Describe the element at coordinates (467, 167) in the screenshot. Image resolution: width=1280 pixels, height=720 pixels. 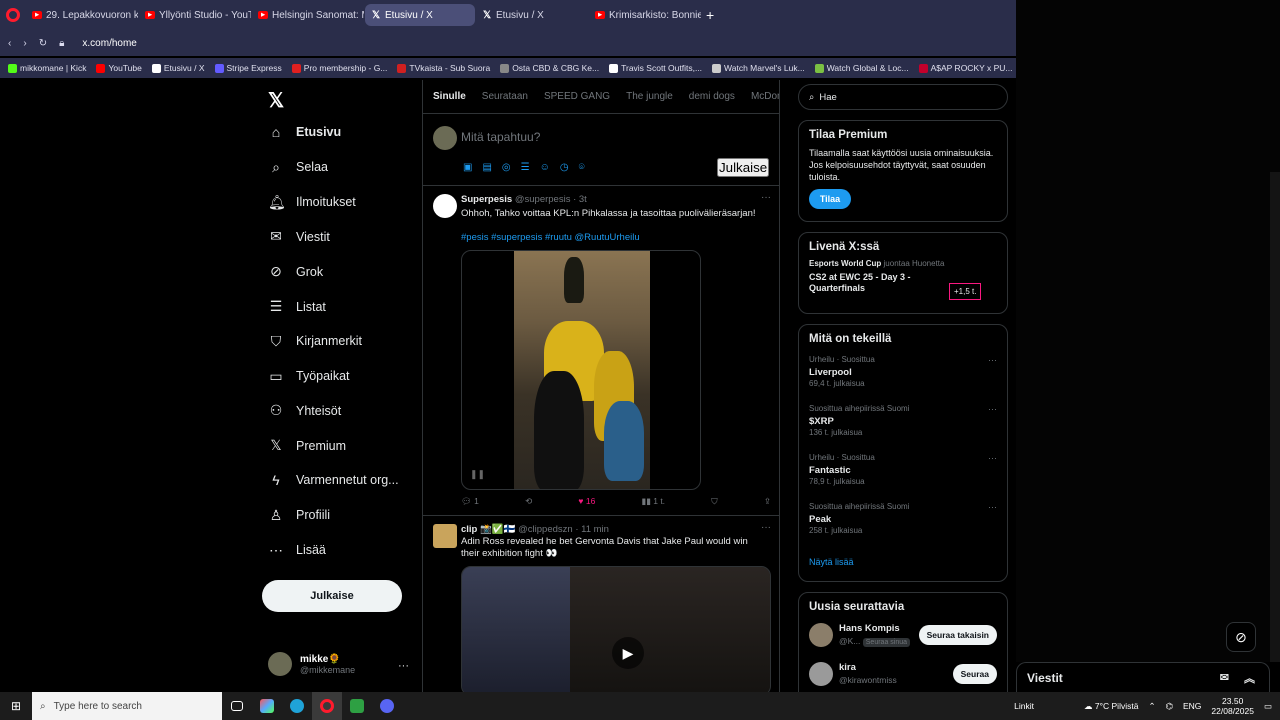
I see `image-icon: ▣` at that location.